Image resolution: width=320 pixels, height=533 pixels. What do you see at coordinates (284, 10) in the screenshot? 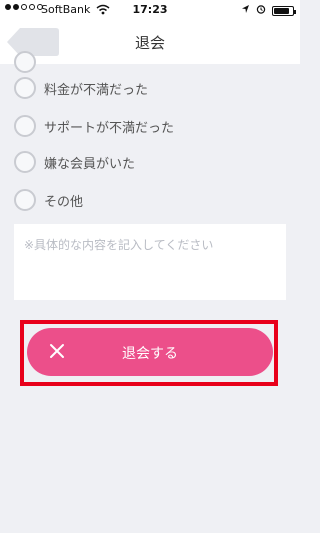
I see `battery-icon` at bounding box center [284, 10].